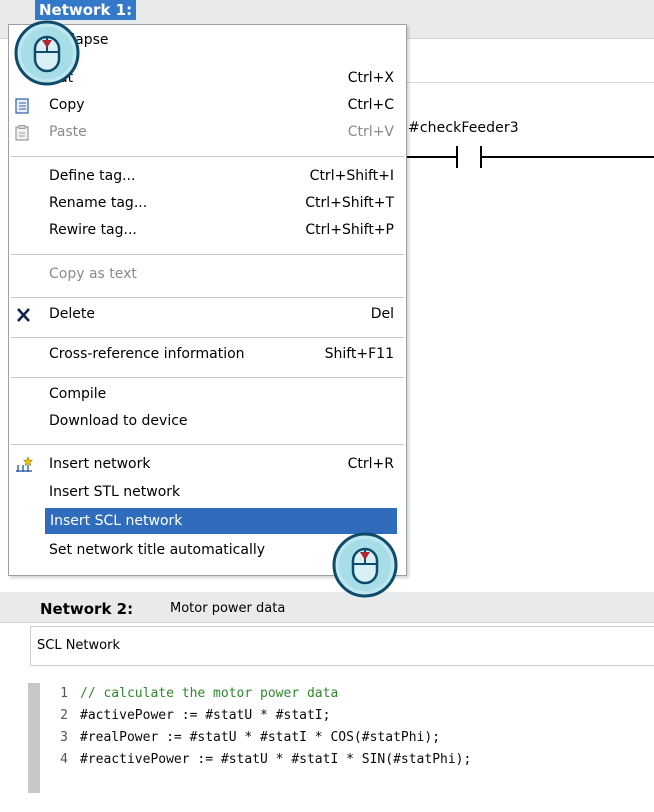 This screenshot has width=654, height=812. Describe the element at coordinates (67, 105) in the screenshot. I see `menu-item-label: Copy` at that location.